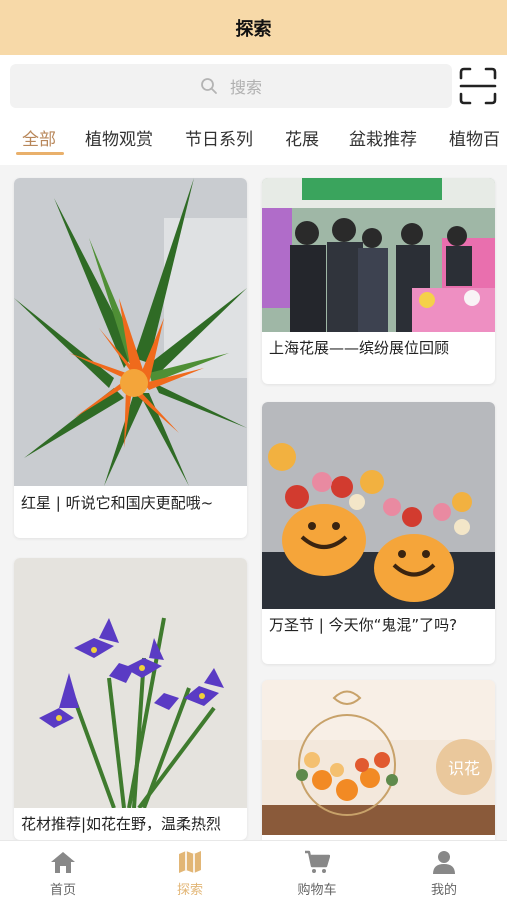  What do you see at coordinates (444, 862) in the screenshot?
I see `user-icon` at bounding box center [444, 862].